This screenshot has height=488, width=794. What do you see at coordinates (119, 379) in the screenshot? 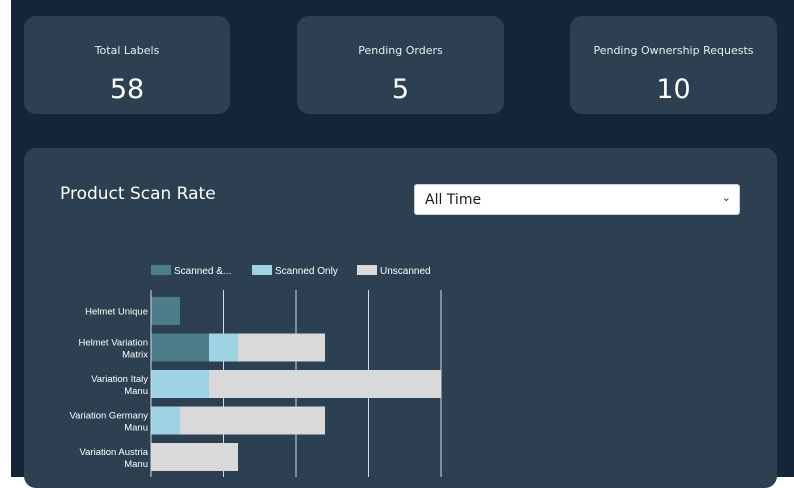
I see `category-label: Variation Italy` at bounding box center [119, 379].